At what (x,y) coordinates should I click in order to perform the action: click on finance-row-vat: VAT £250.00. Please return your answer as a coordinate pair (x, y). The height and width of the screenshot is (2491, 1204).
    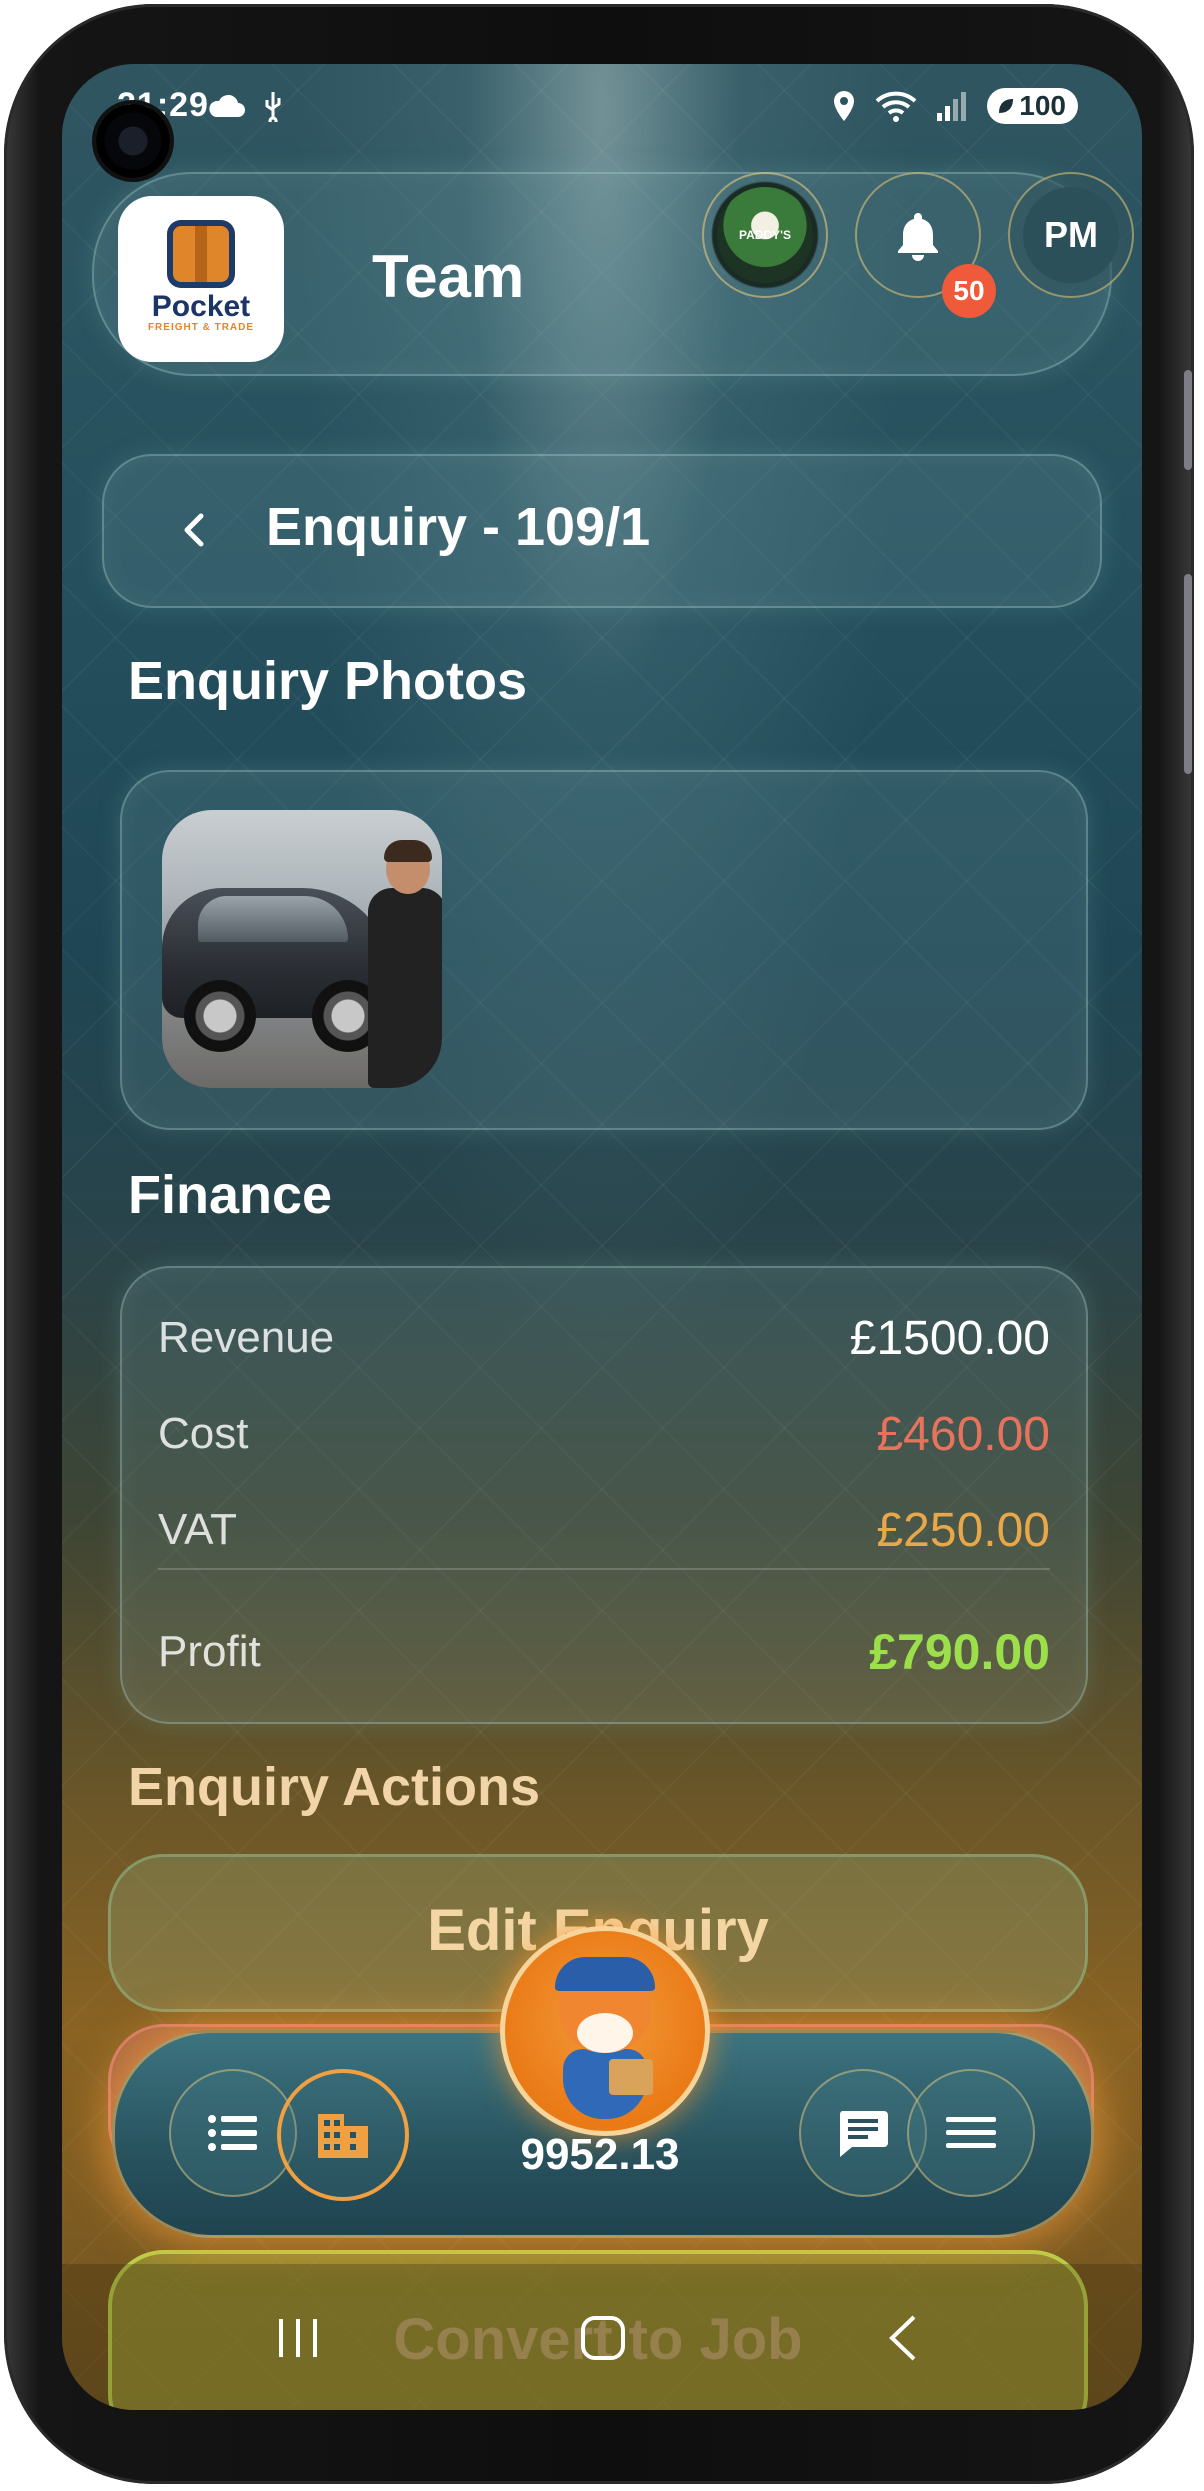
    Looking at the image, I should click on (604, 1530).